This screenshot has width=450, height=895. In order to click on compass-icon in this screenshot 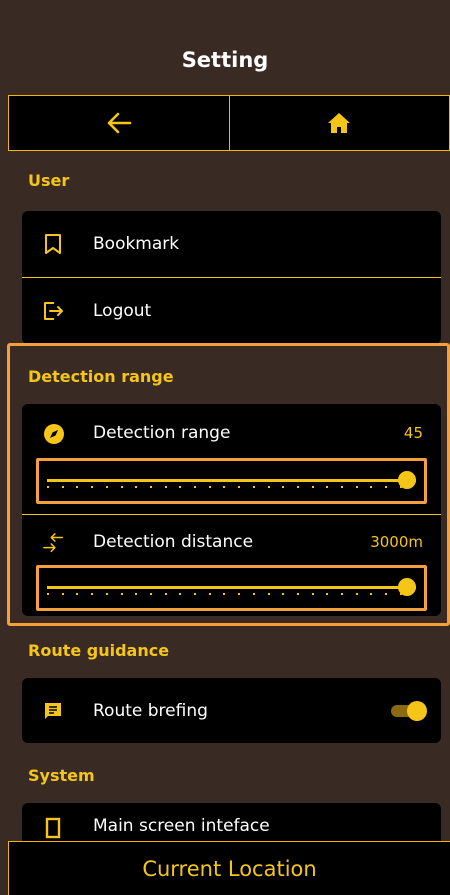, I will do `click(54, 434)`.